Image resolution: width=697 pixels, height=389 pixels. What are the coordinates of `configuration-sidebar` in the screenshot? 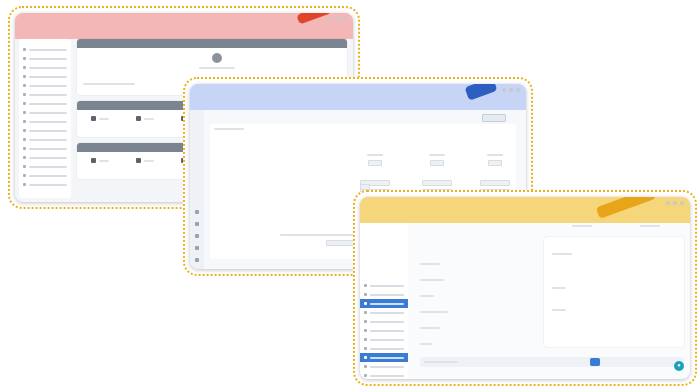 It's located at (197, 189).